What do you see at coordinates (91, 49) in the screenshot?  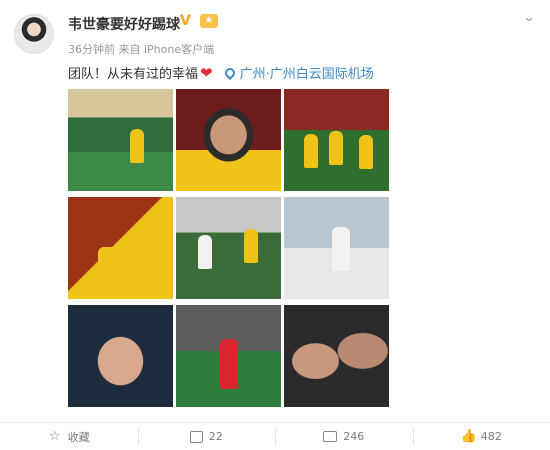 I see `post-time: 36分钟前` at bounding box center [91, 49].